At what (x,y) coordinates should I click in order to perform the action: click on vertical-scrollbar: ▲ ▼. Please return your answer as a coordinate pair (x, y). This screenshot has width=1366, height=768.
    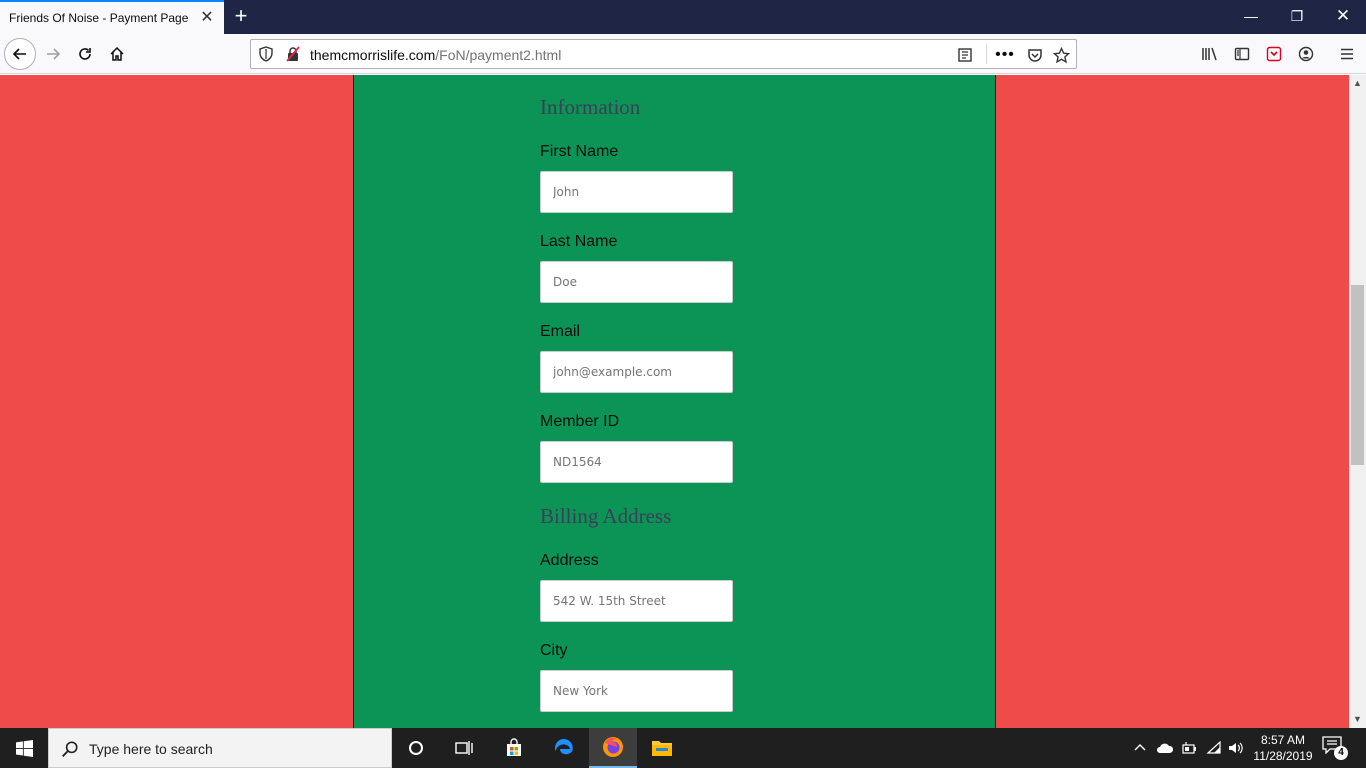
    Looking at the image, I should click on (1357, 401).